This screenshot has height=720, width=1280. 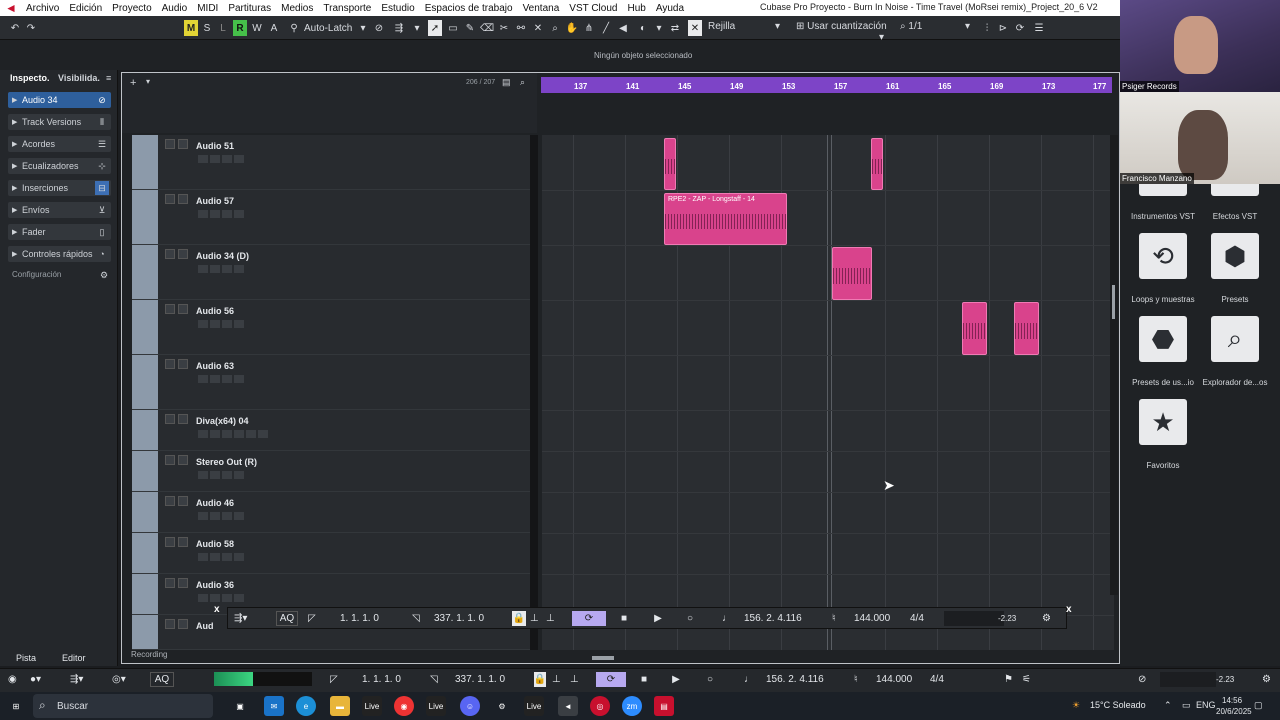 I want to click on track-name: Audio 51, so click(x=215, y=146).